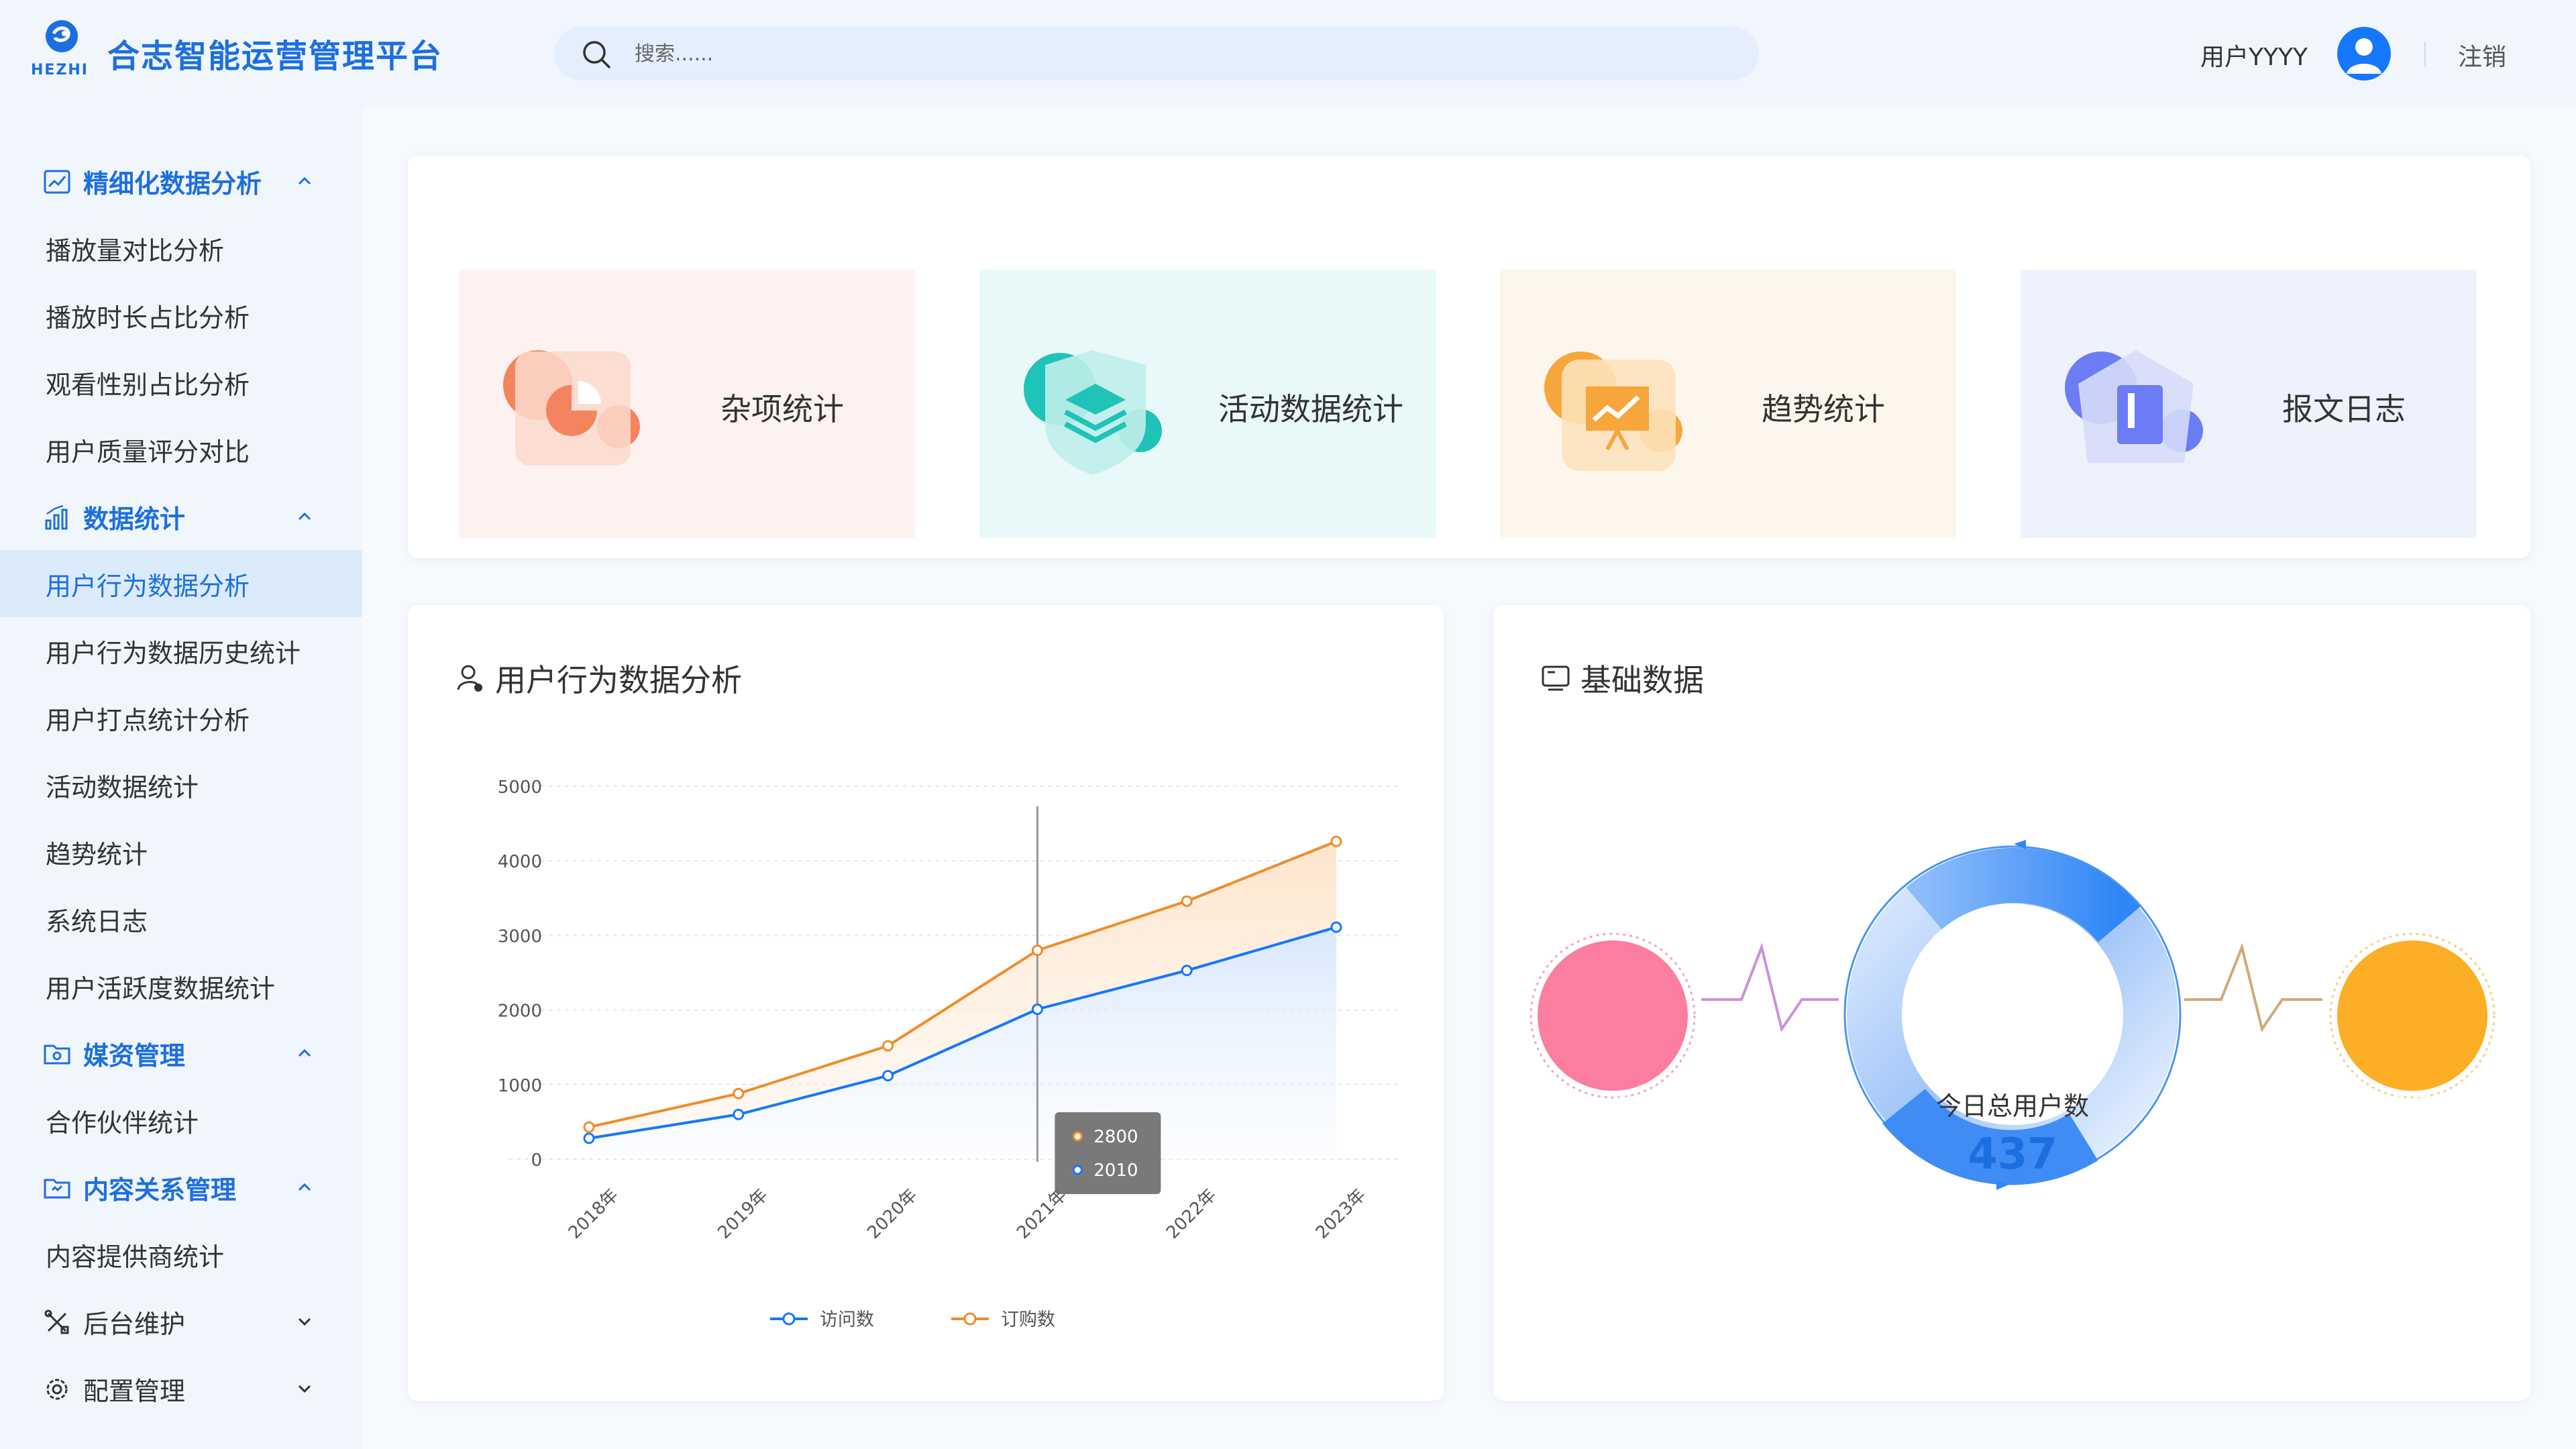 The image size is (2576, 1449). What do you see at coordinates (594, 1214) in the screenshot?
I see `x-tick-label: 2018年` at bounding box center [594, 1214].